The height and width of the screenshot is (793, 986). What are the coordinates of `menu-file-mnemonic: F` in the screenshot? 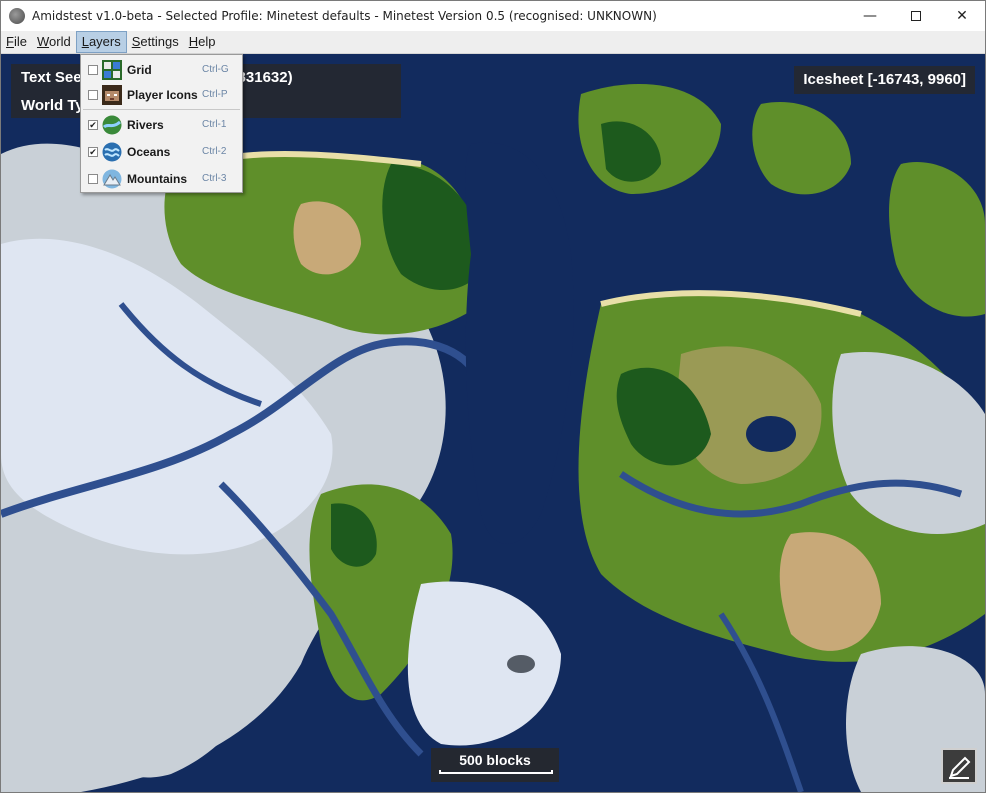 It's located at (10, 41).